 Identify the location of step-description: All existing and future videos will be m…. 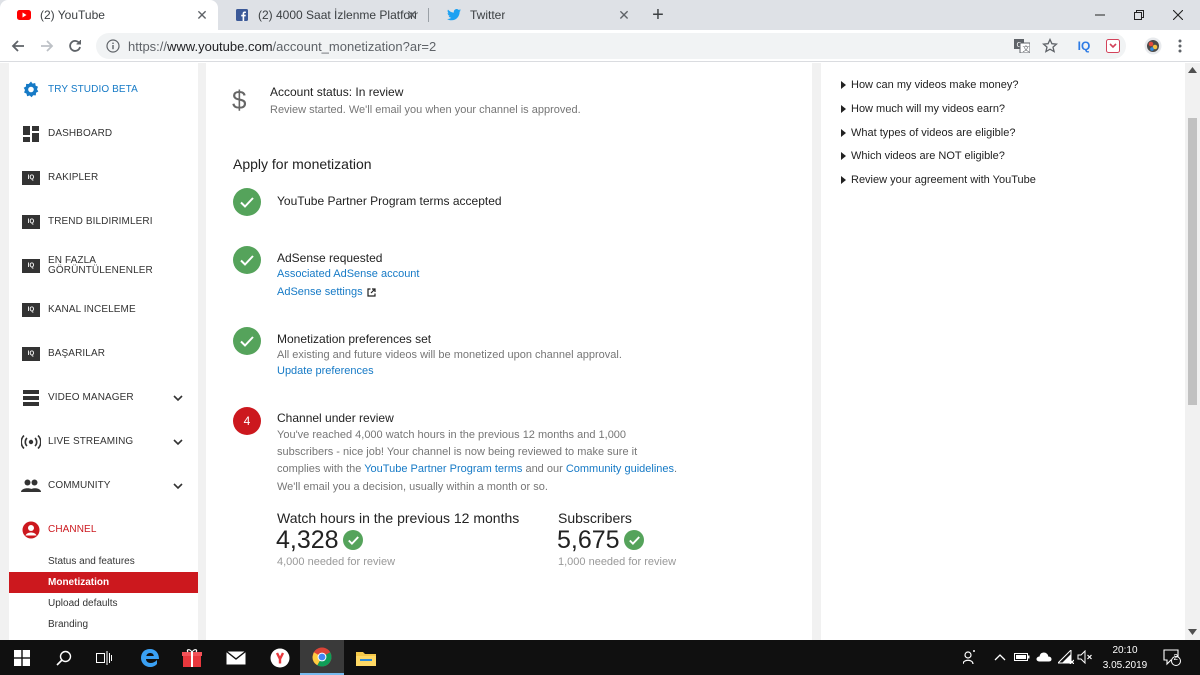
(449, 355).